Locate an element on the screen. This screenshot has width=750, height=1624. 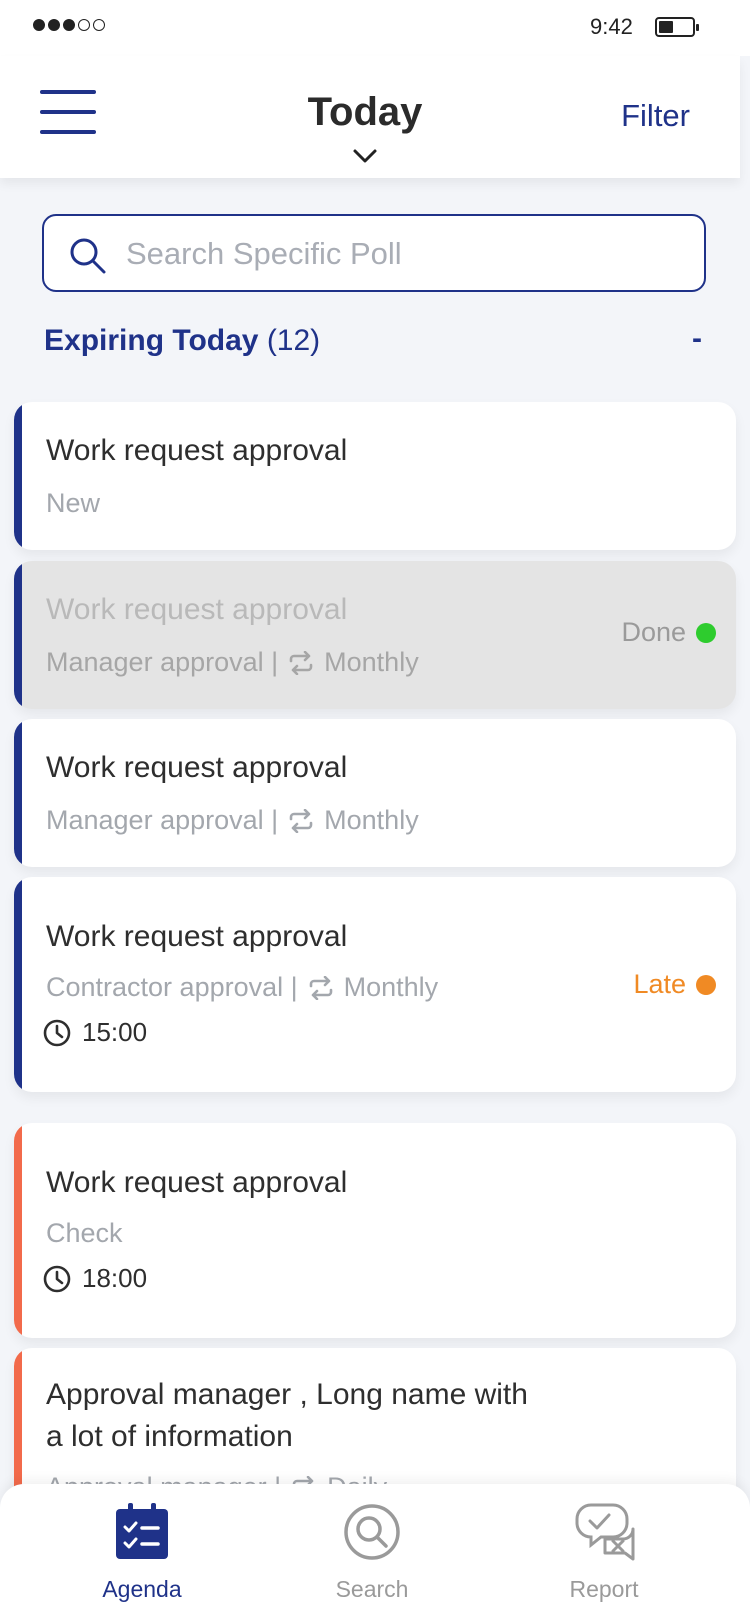
status-badge: Late is located at coordinates (674, 984).